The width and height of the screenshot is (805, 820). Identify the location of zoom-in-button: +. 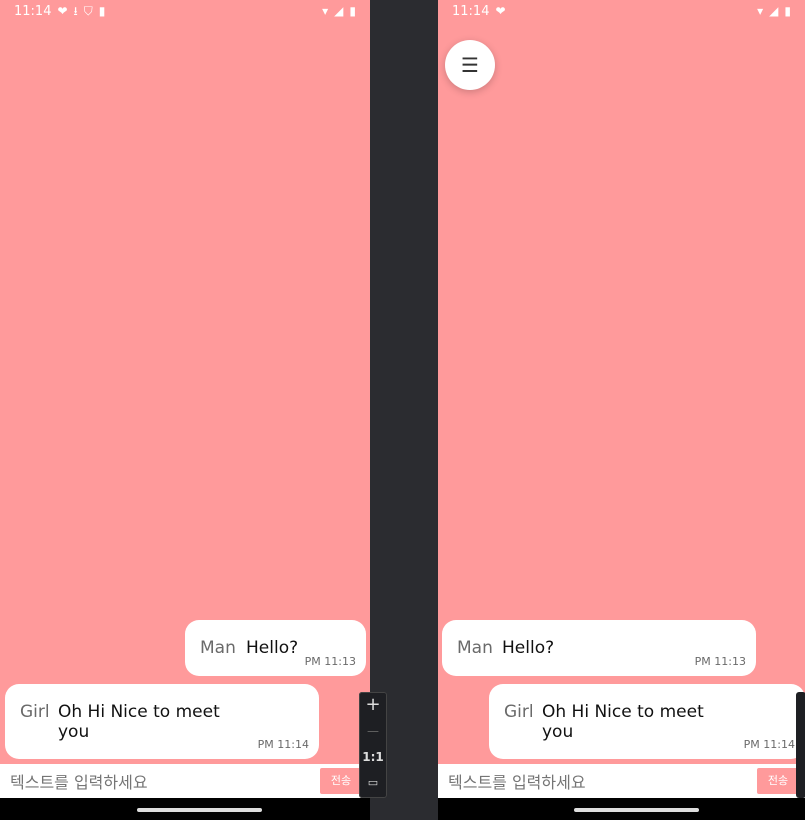
(373, 705).